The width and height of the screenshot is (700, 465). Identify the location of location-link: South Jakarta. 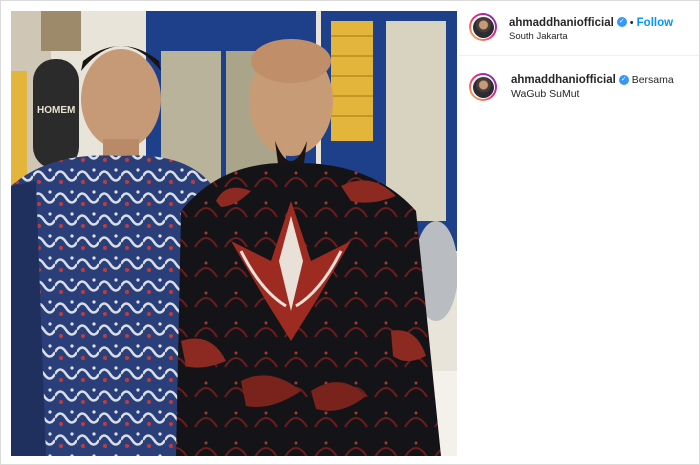
(538, 36).